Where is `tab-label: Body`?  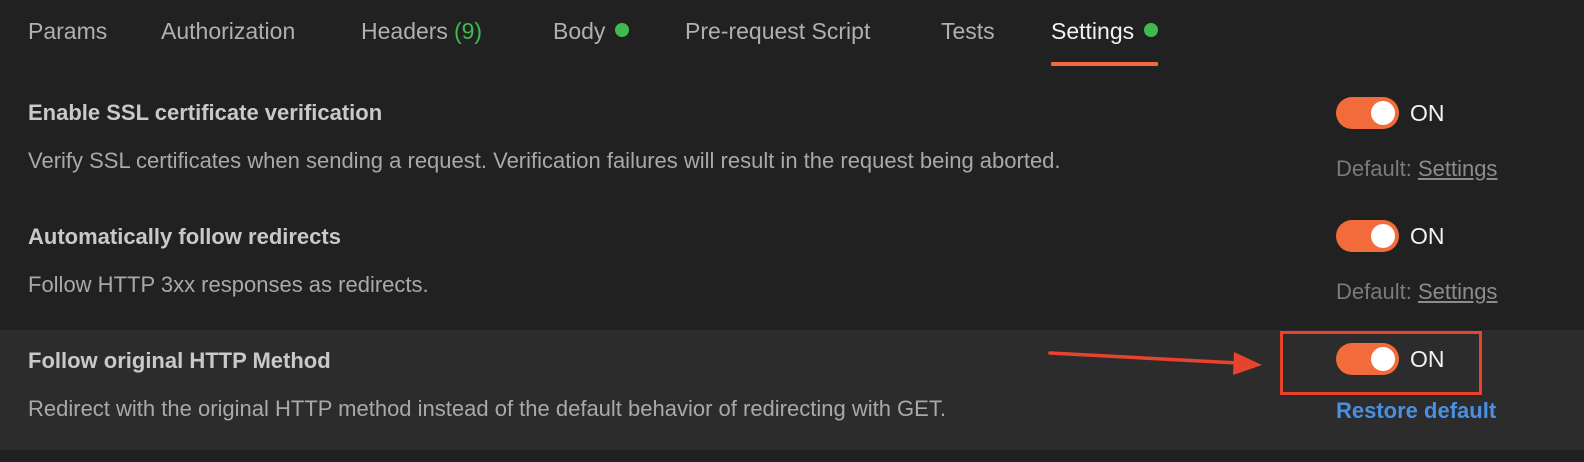
tab-label: Body is located at coordinates (579, 31).